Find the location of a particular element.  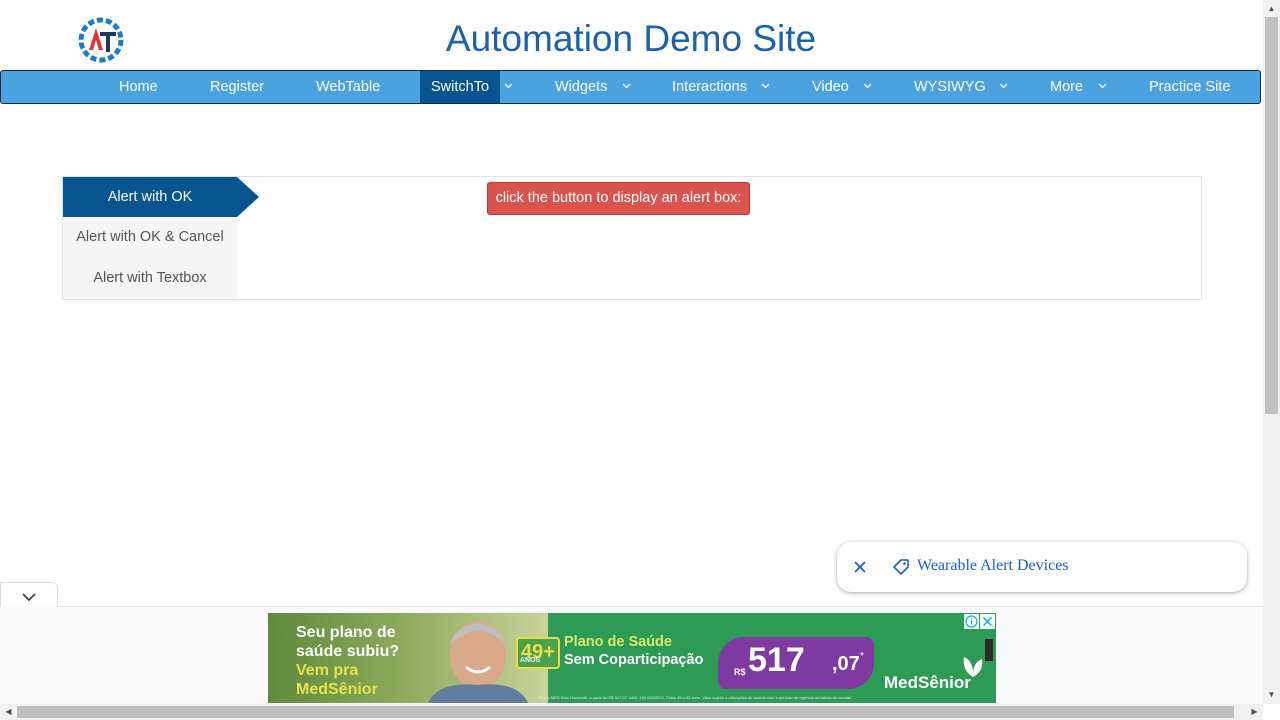

nav-more: More is located at coordinates (1066, 87).